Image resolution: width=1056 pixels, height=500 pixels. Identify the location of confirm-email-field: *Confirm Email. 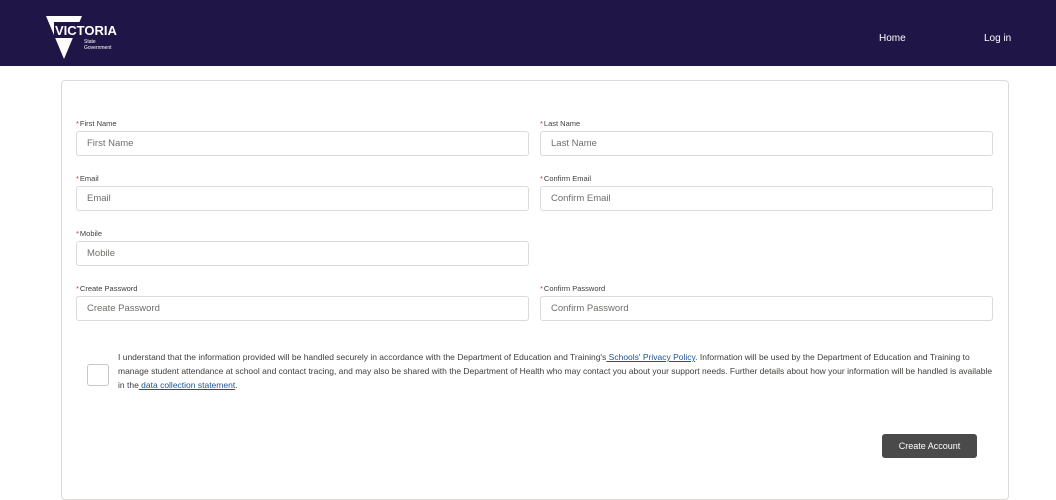
(766, 192).